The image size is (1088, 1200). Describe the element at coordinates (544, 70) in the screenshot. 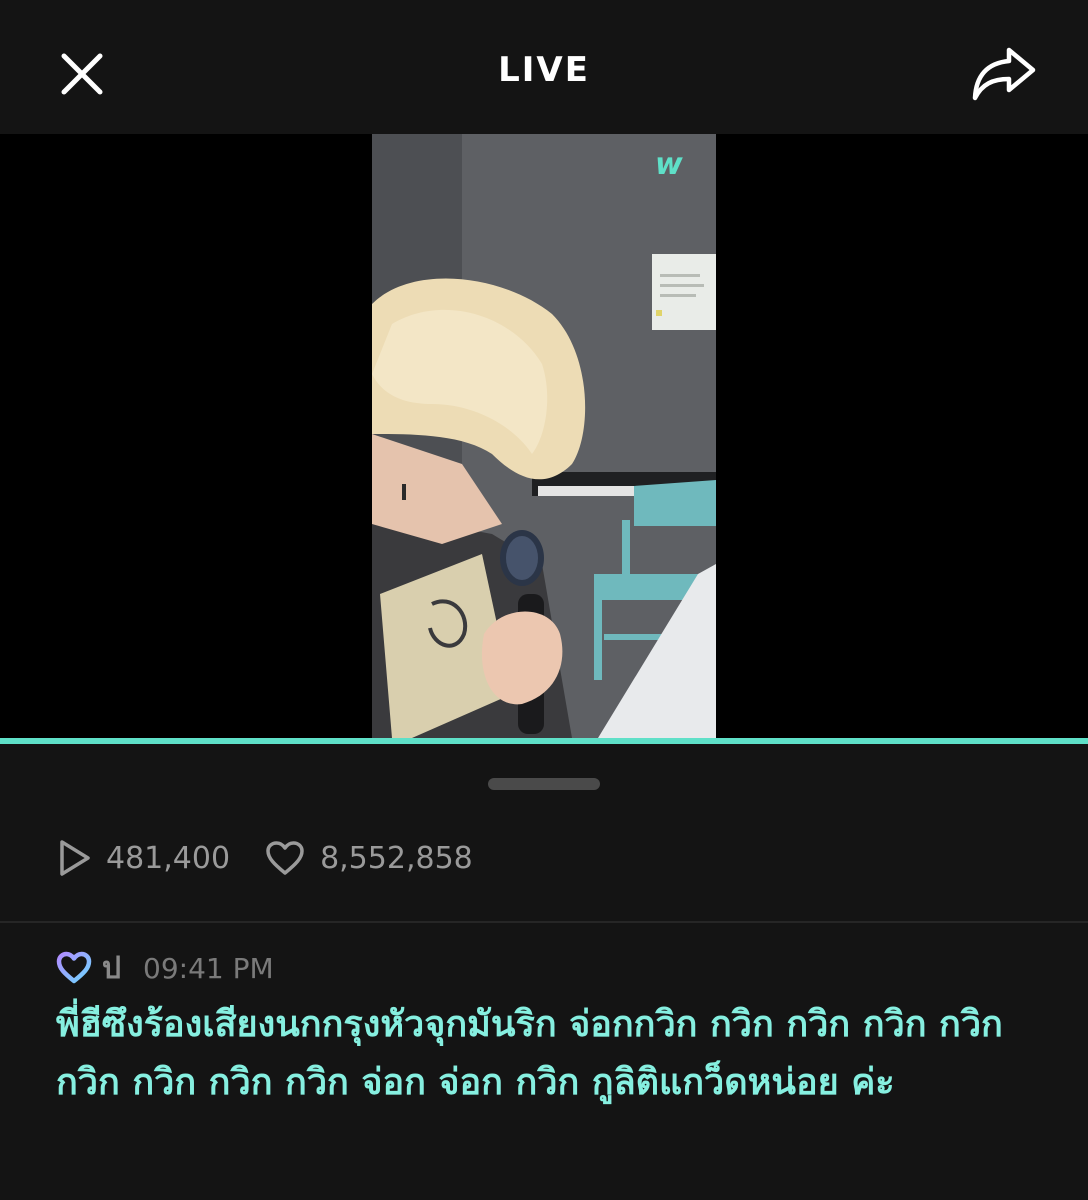

I see `page-title: LIVE` at that location.